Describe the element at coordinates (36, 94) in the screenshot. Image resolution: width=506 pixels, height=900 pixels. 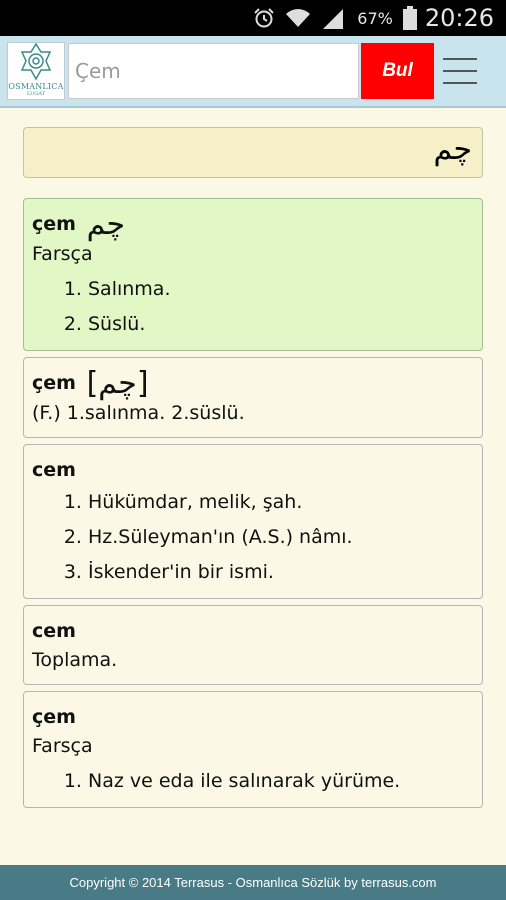
I see `logo-subtext: LUGAT` at that location.